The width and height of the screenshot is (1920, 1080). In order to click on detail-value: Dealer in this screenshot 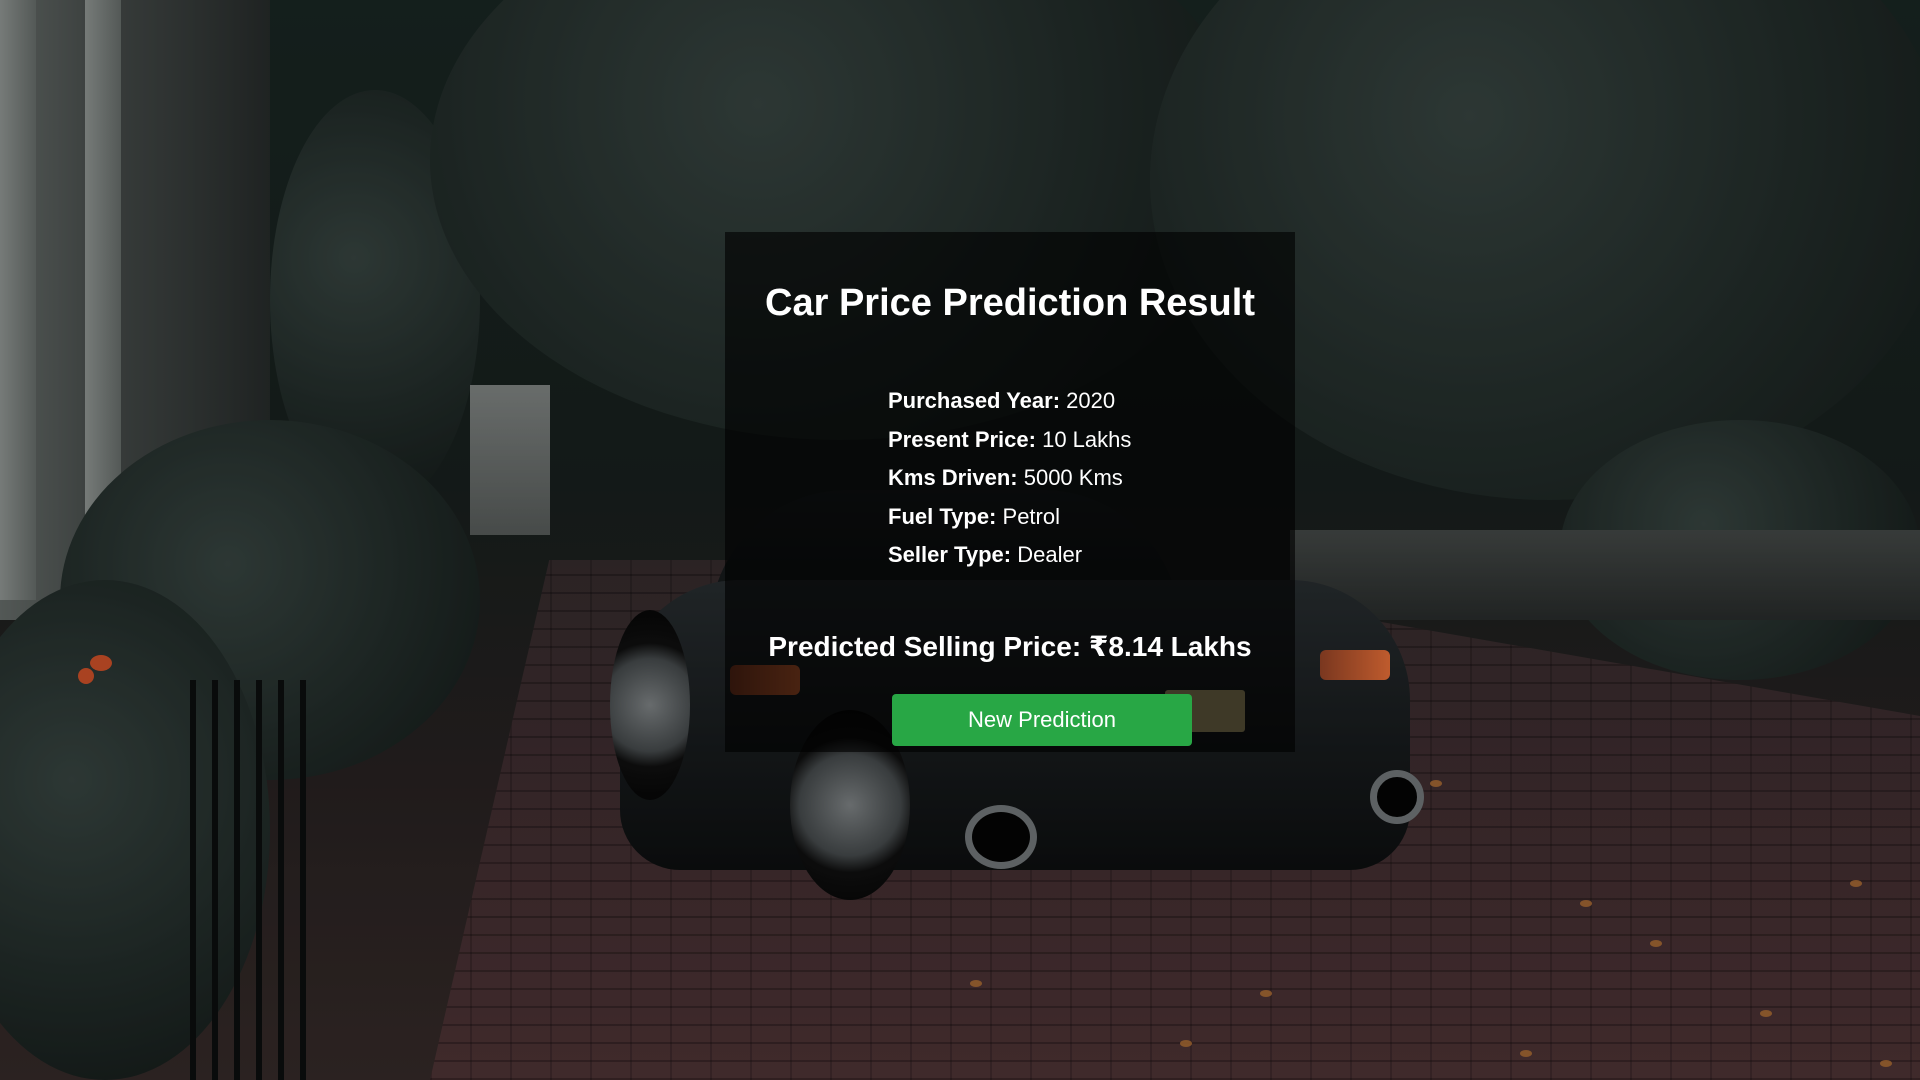, I will do `click(1050, 554)`.